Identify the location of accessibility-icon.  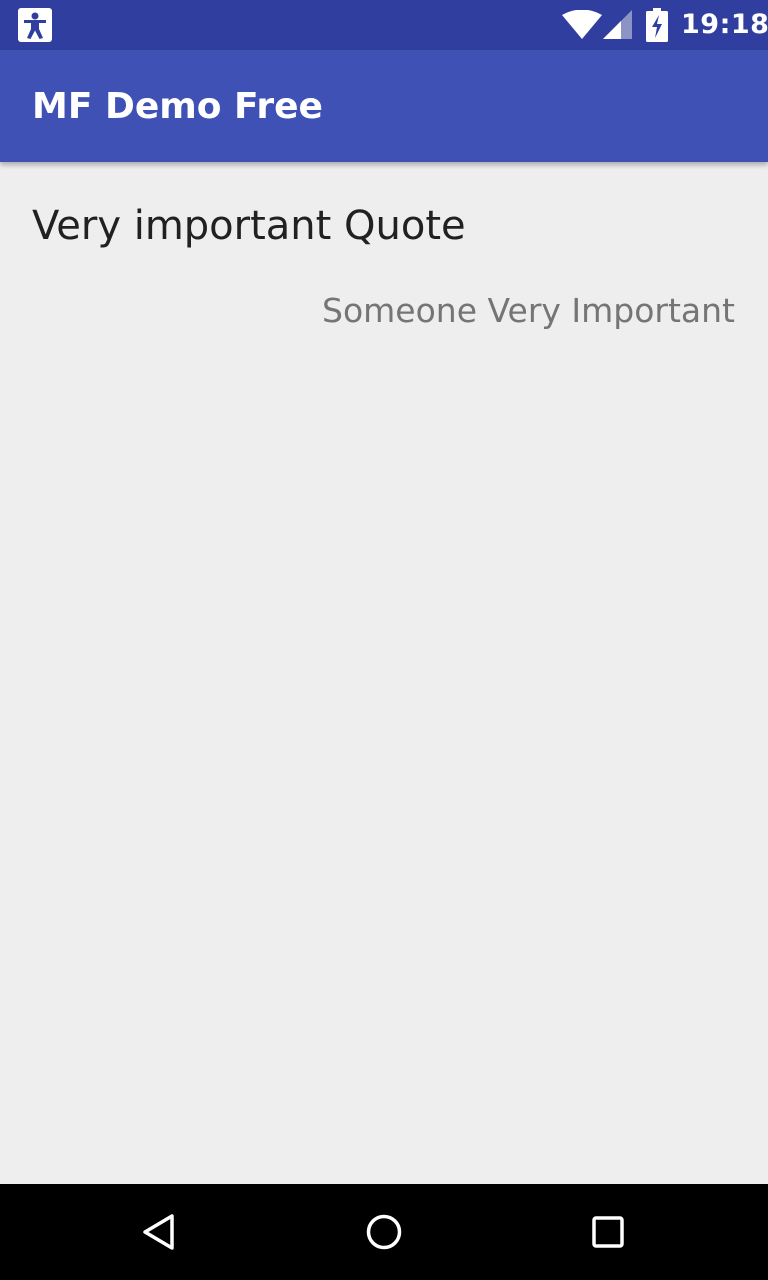
(35, 25).